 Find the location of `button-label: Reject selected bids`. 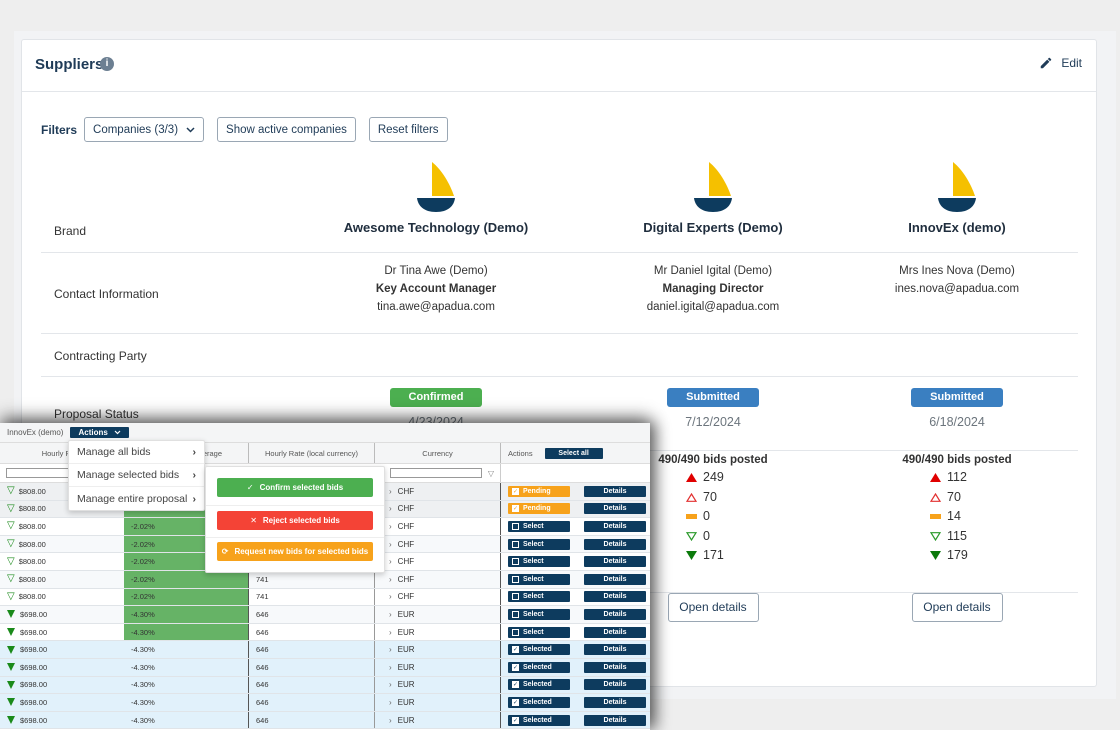

button-label: Reject selected bids is located at coordinates (301, 520).